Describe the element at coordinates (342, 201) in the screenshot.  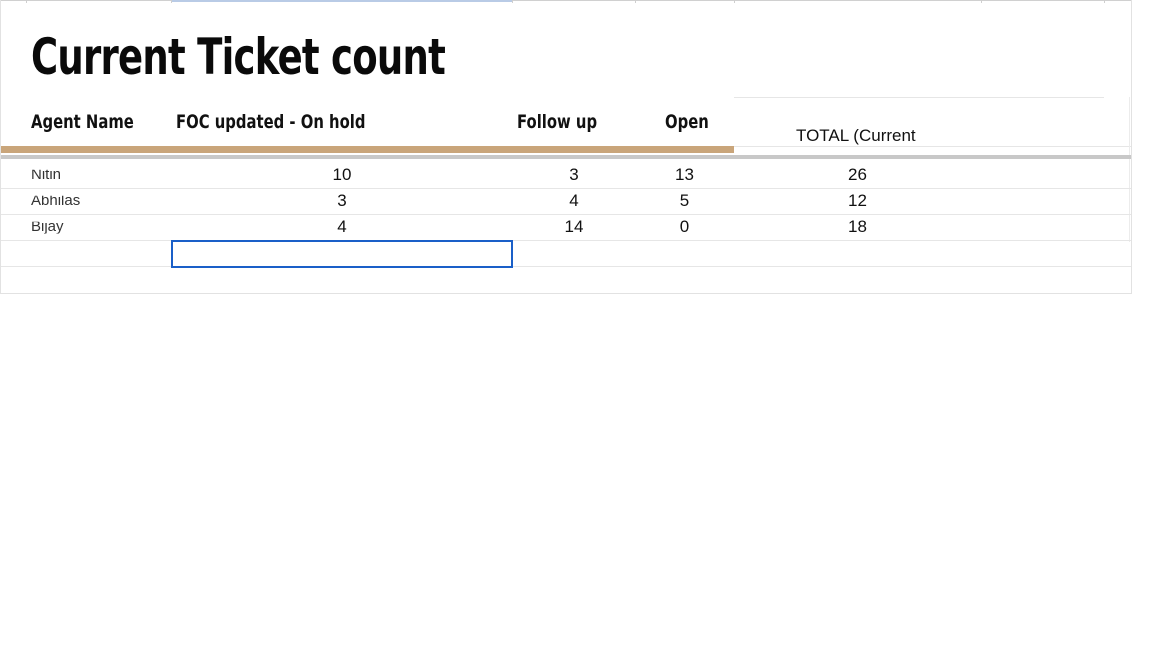
I see `foc-cell: 3` at that location.